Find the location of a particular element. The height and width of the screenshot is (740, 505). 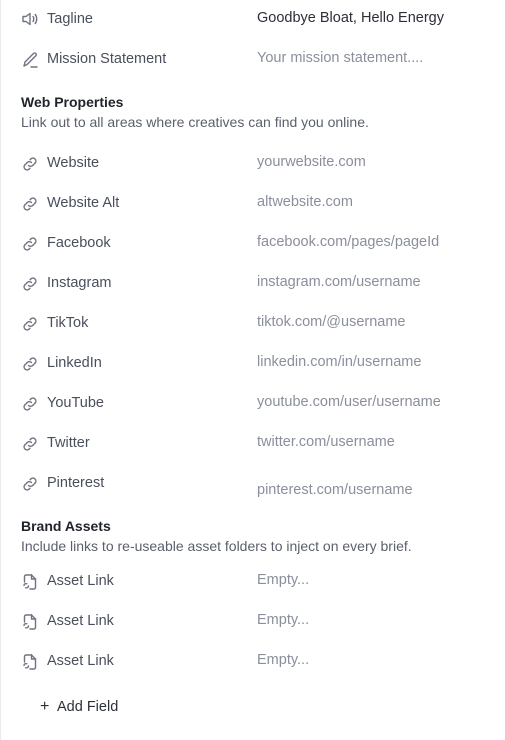

web-property-label: LinkedIn is located at coordinates (74, 363).